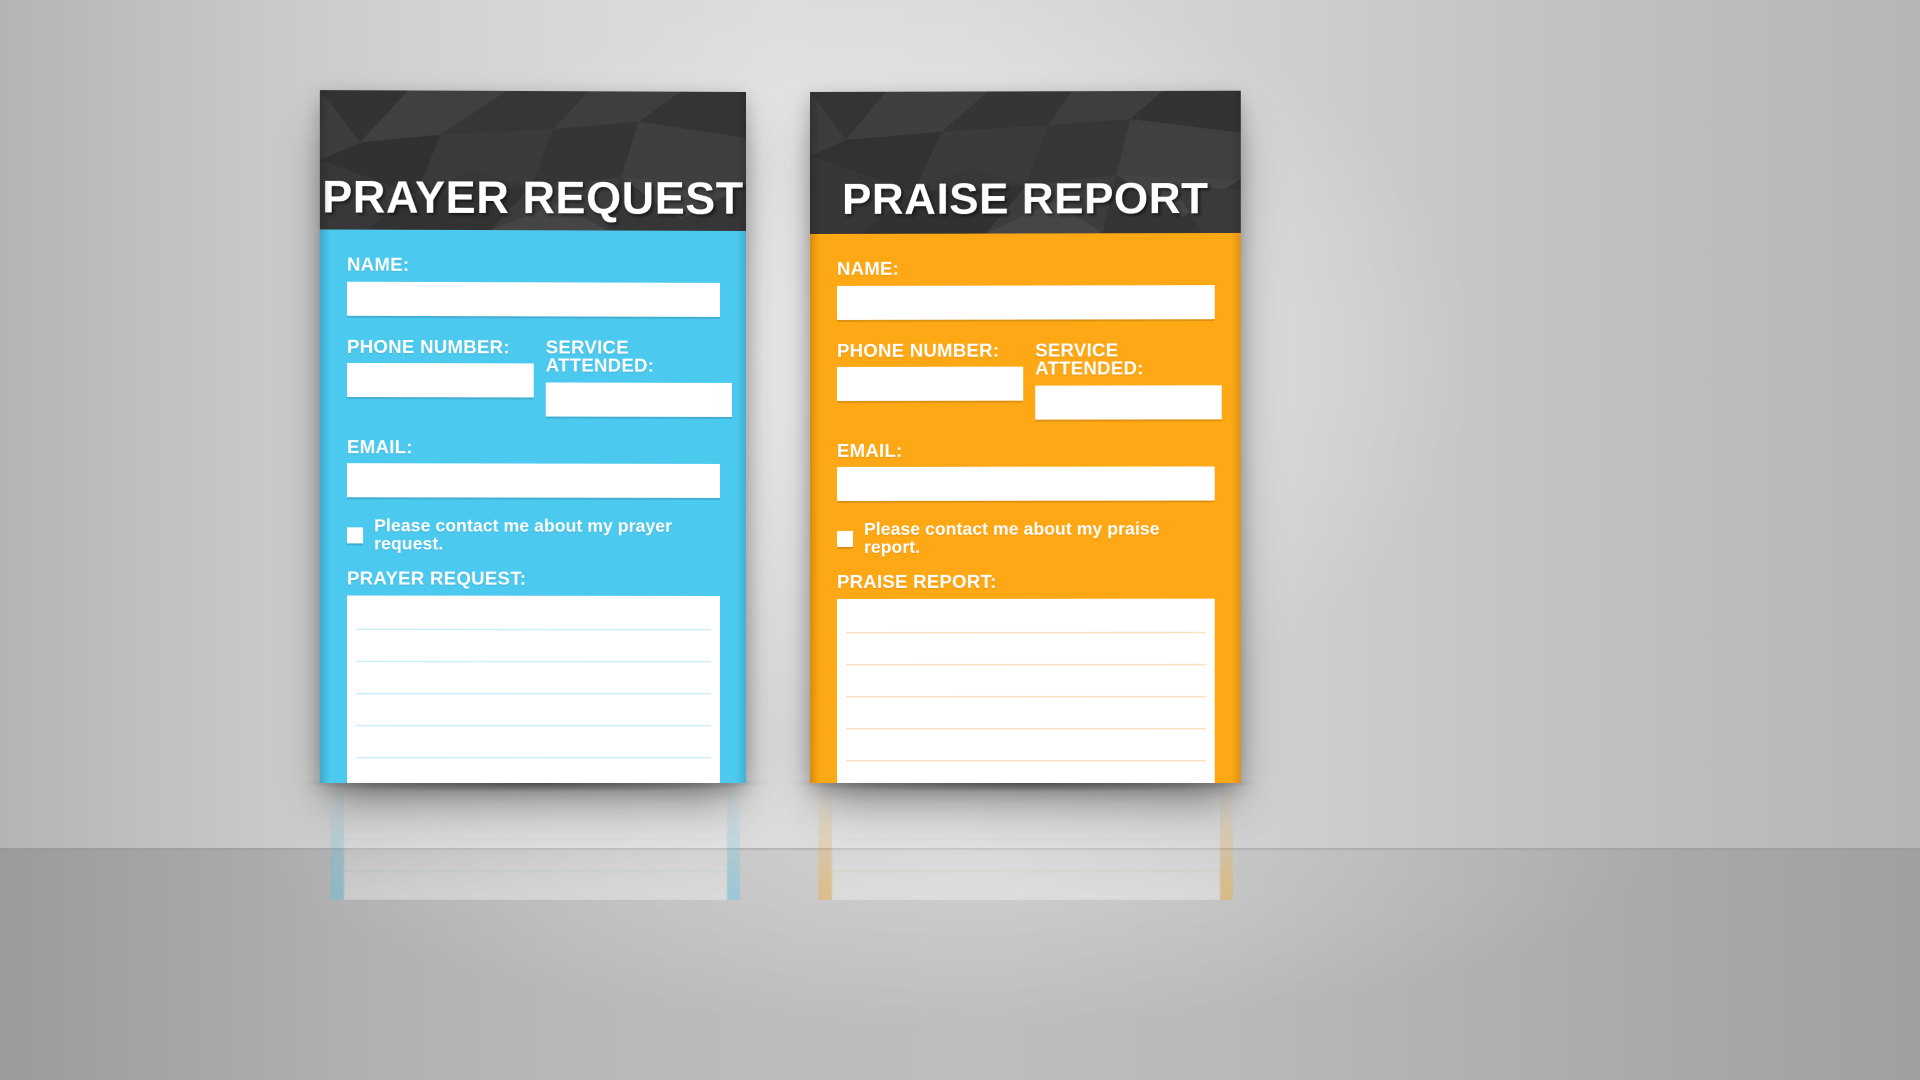 This screenshot has width=1920, height=1080. What do you see at coordinates (437, 578) in the screenshot?
I see `message-label: PRAYER REQUEST:` at bounding box center [437, 578].